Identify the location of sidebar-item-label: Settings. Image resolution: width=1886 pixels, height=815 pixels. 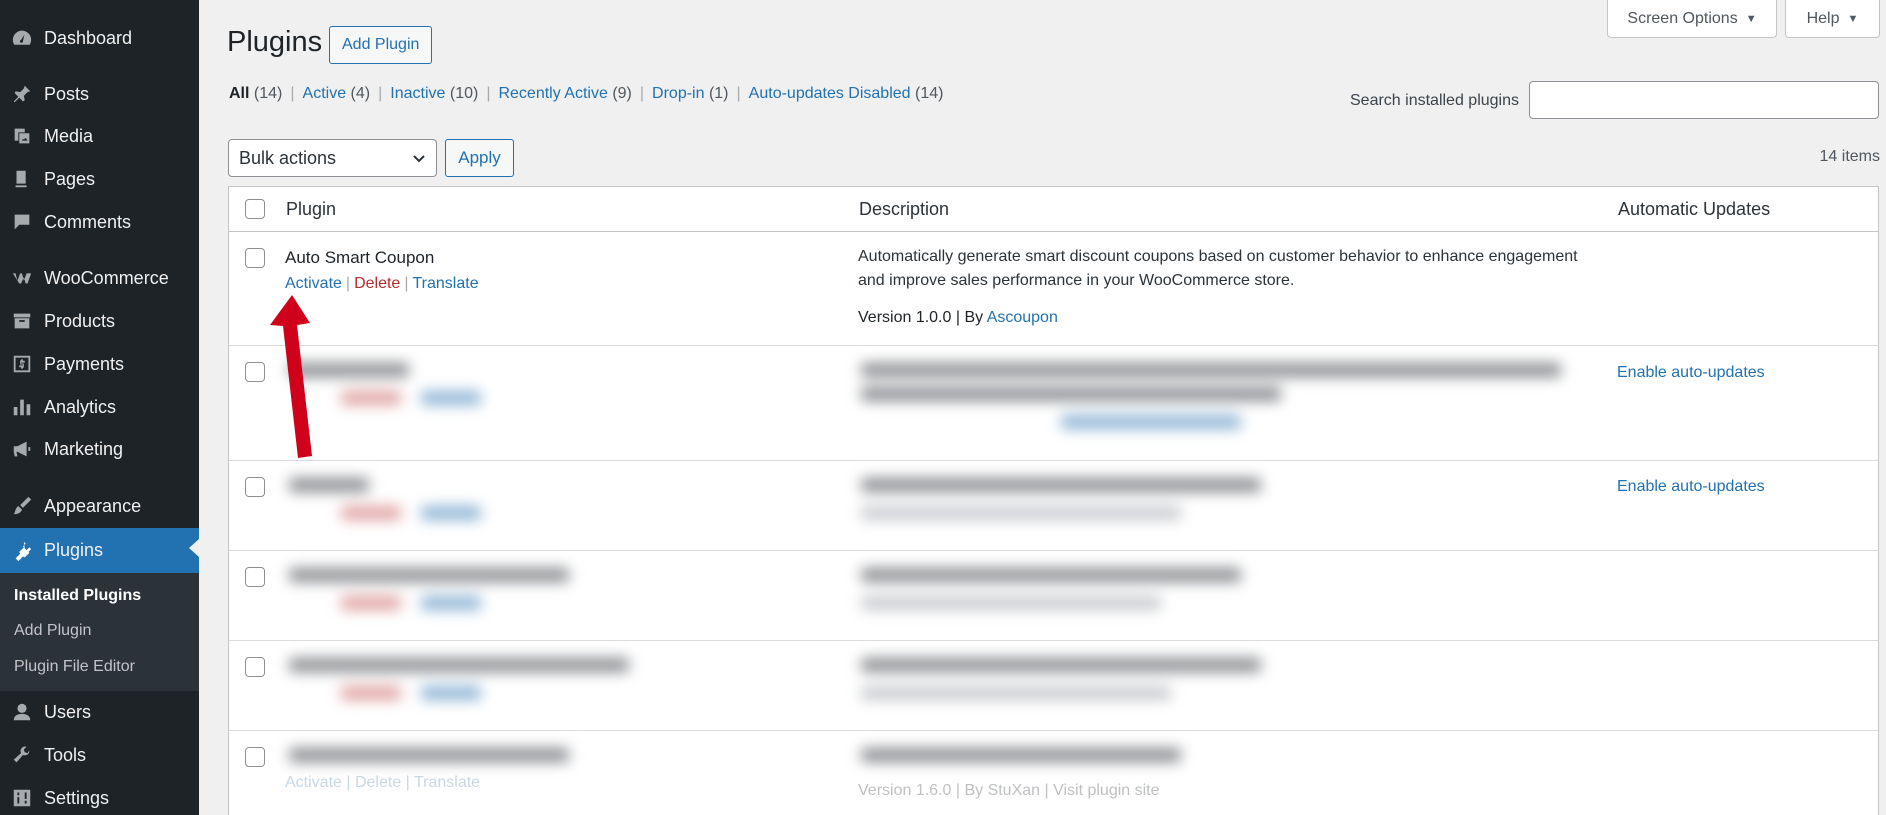
(77, 797).